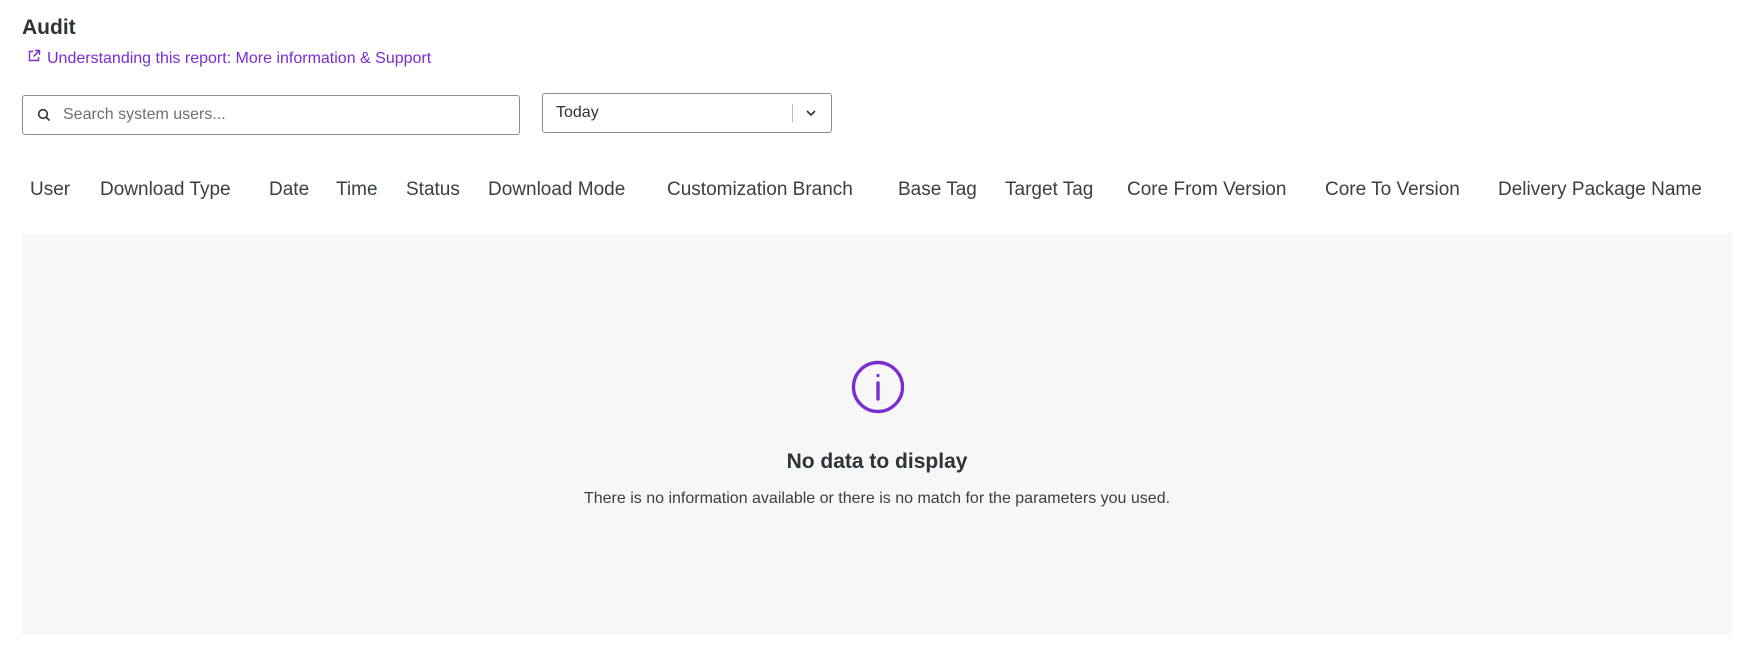  Describe the element at coordinates (556, 190) in the screenshot. I see `column-header-download-mode: Download Mode` at that location.